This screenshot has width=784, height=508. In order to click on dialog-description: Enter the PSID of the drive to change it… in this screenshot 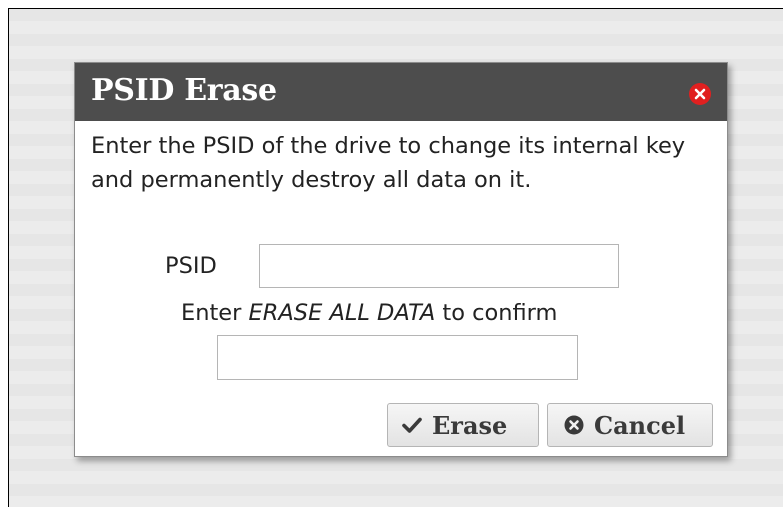, I will do `click(388, 163)`.